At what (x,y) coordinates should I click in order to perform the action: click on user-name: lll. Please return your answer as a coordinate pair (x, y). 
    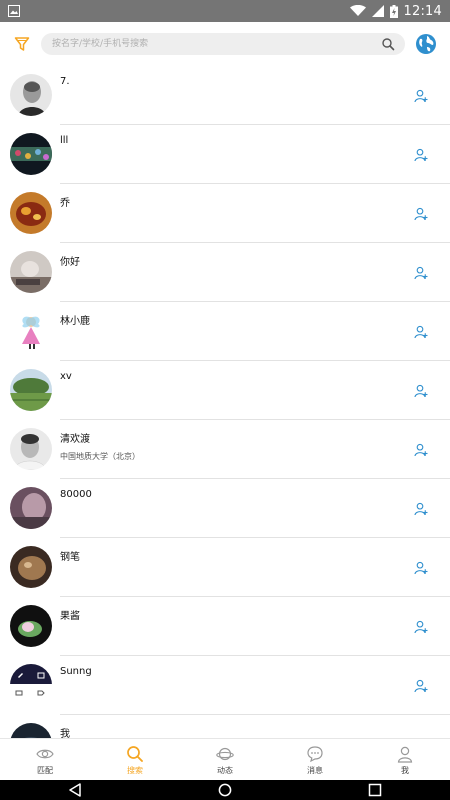
    Looking at the image, I should click on (64, 140).